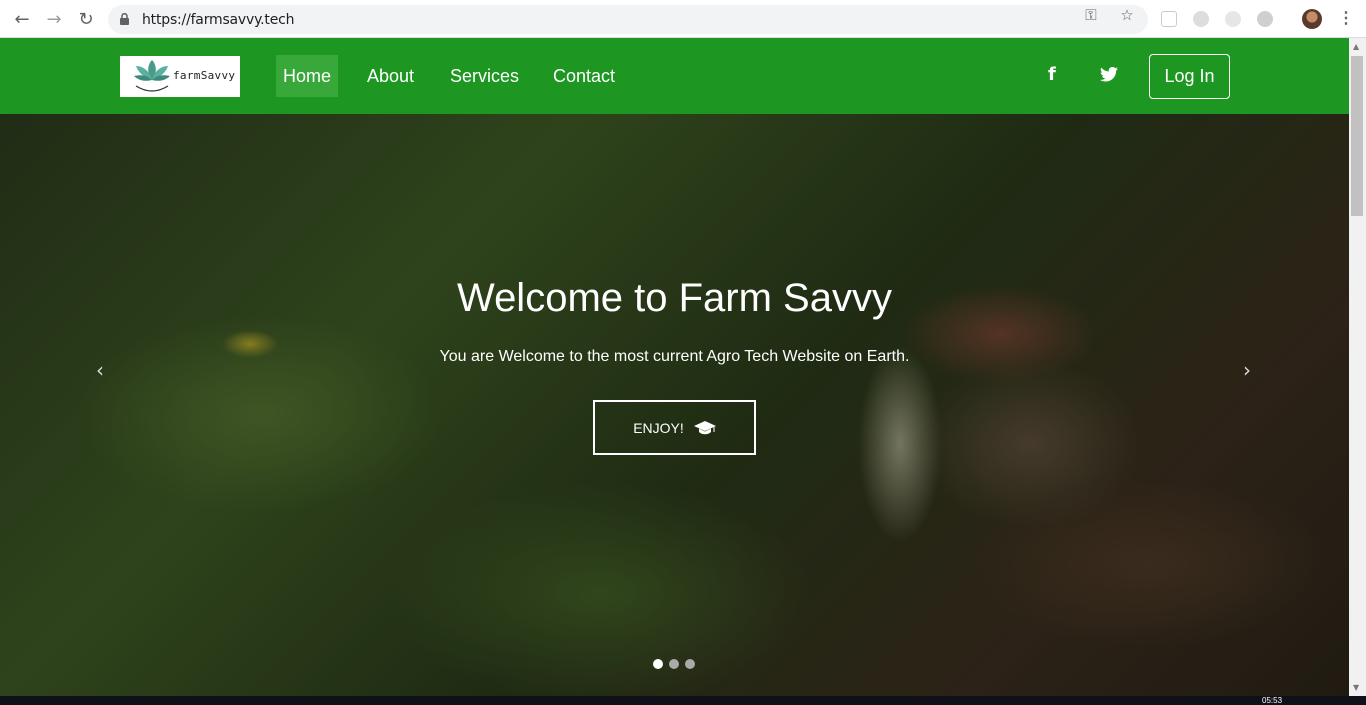 The height and width of the screenshot is (705, 1366). Describe the element at coordinates (22, 19) in the screenshot. I see `back-icon: ←` at that location.